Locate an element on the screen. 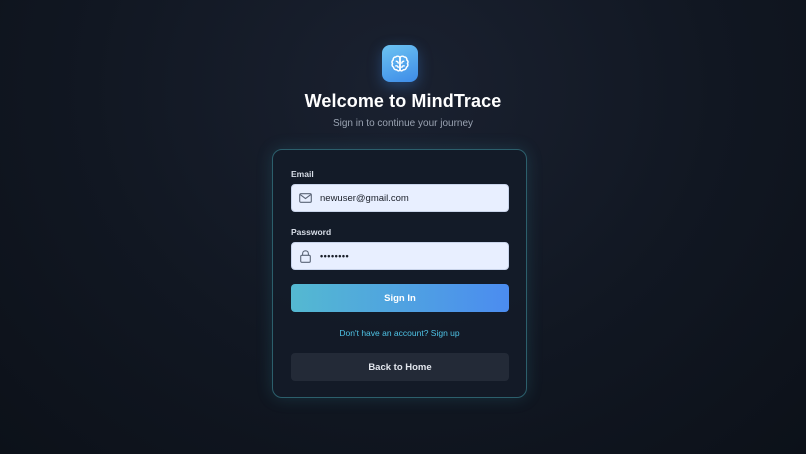 The width and height of the screenshot is (806, 454). lock-icon is located at coordinates (305, 256).